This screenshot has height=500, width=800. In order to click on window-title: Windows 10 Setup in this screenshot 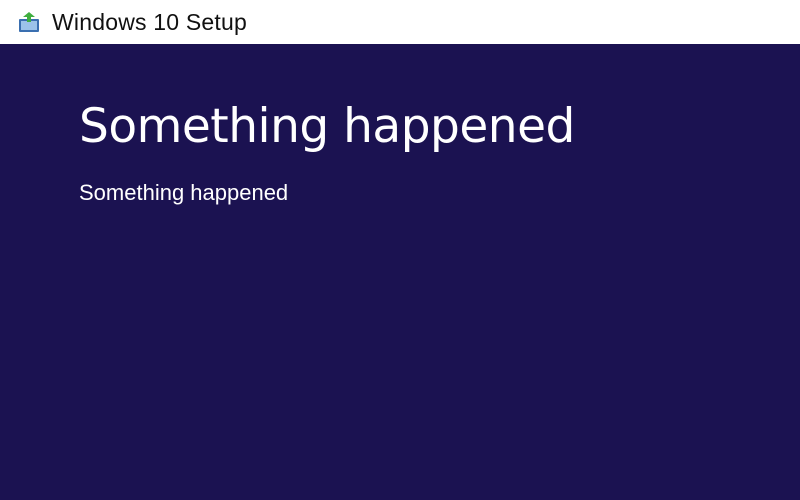, I will do `click(149, 21)`.